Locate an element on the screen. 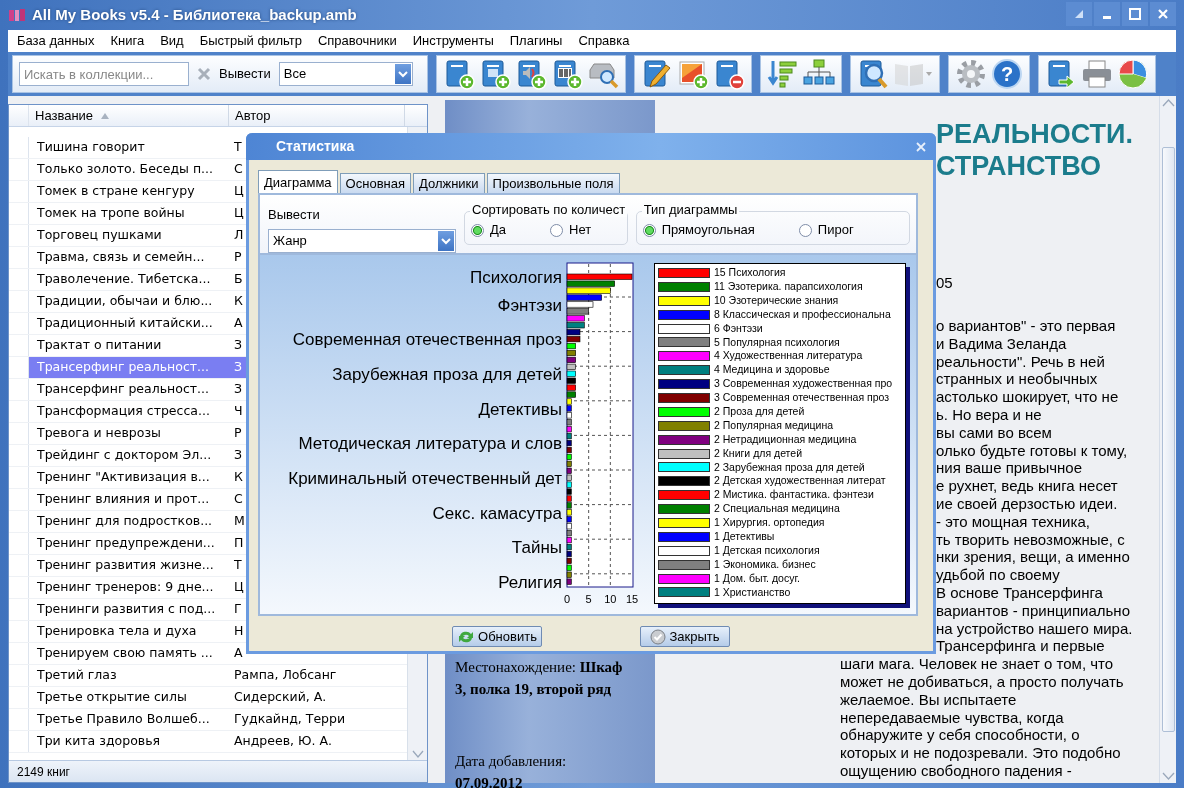 The height and width of the screenshot is (788, 1184). tab: Должники is located at coordinates (449, 183).